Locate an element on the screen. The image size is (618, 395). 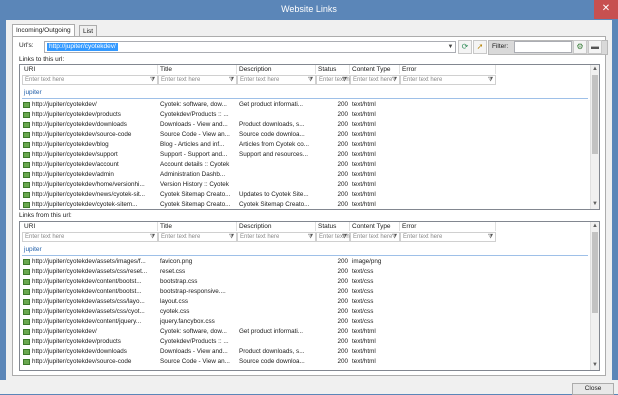
window-close-button: ✕ is located at coordinates (606, 9).